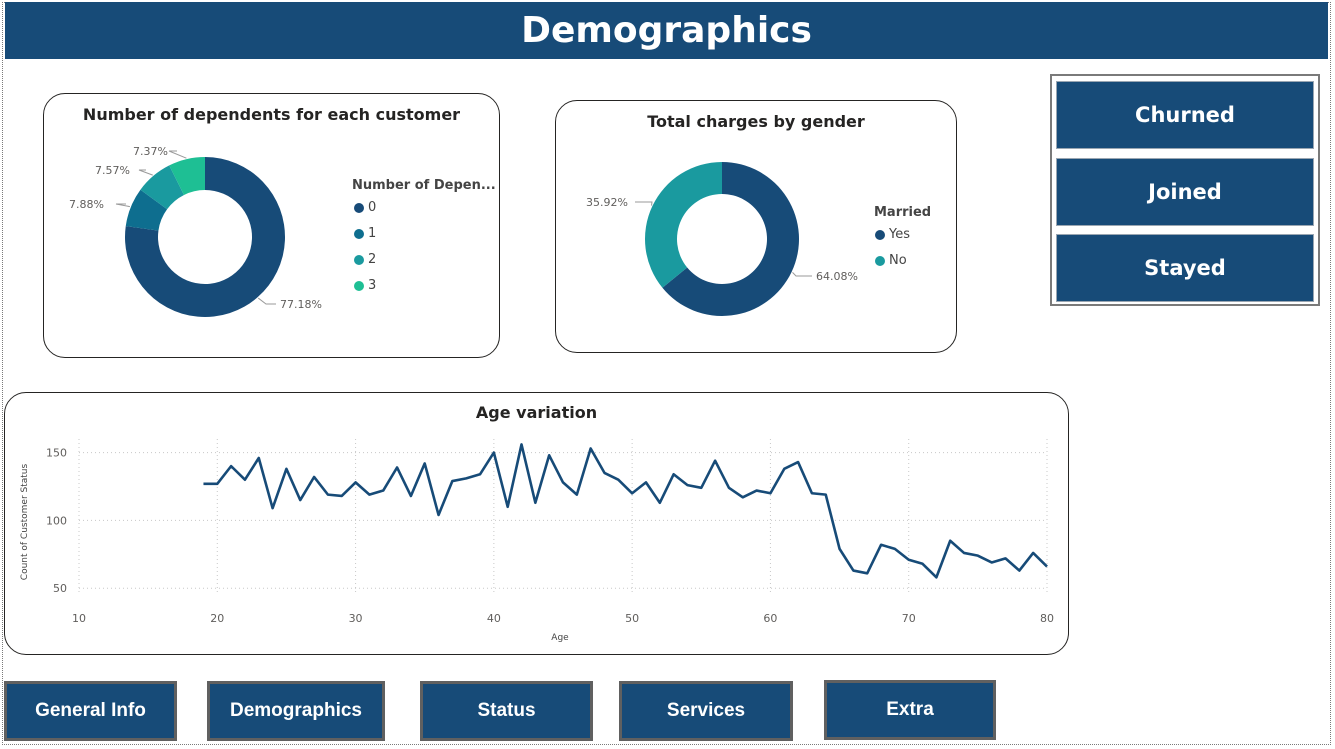 The width and height of the screenshot is (1335, 749). I want to click on legend-item-dep-0: 0, so click(365, 207).